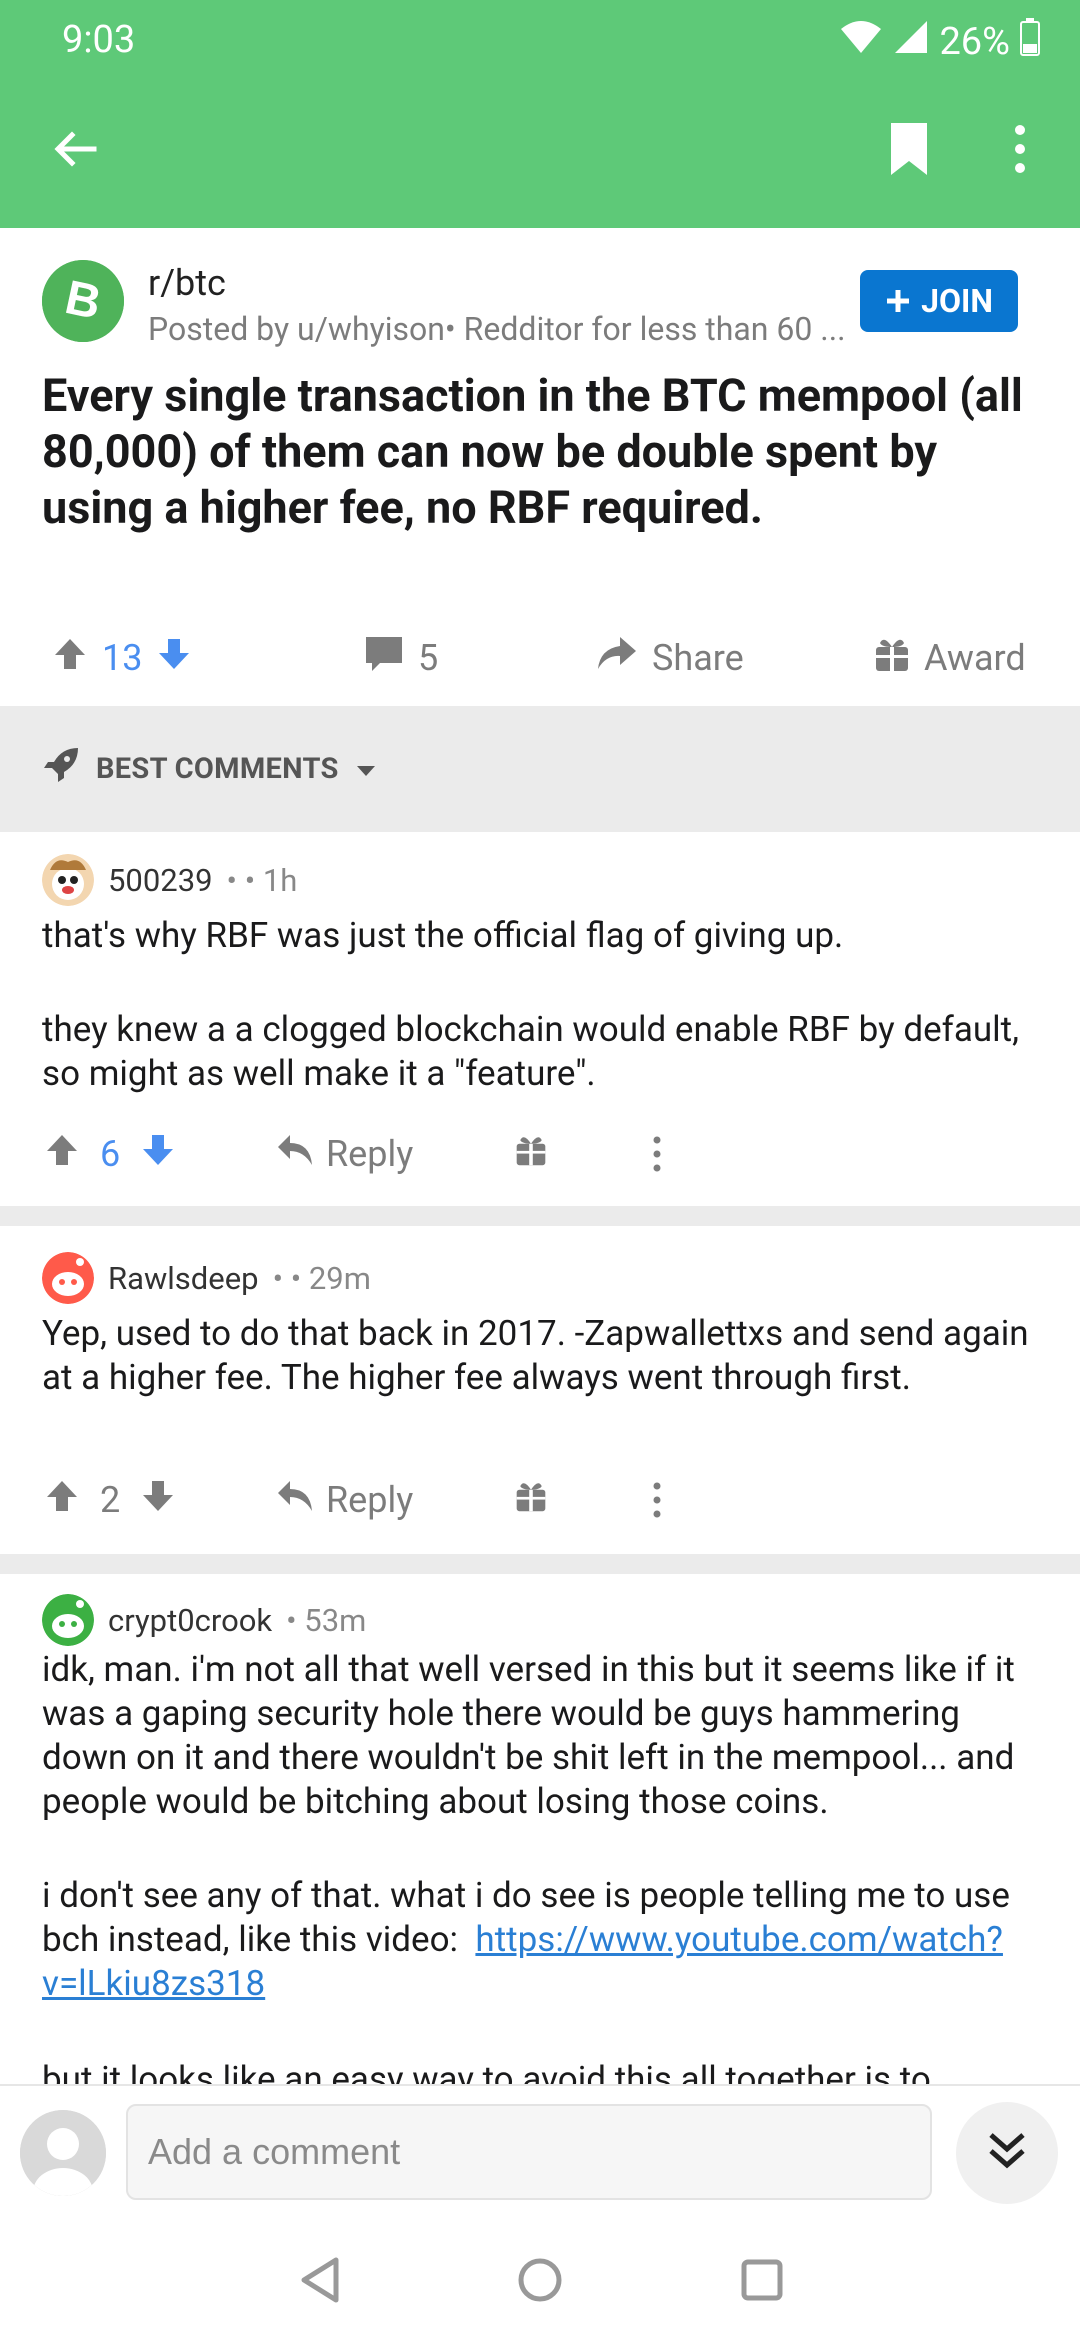  I want to click on subreddit-name: r/btc, so click(187, 283).